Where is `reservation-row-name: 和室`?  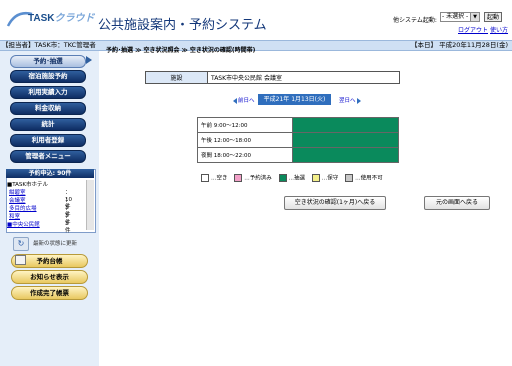
reservation-row-name: 和室 is located at coordinates (15, 217).